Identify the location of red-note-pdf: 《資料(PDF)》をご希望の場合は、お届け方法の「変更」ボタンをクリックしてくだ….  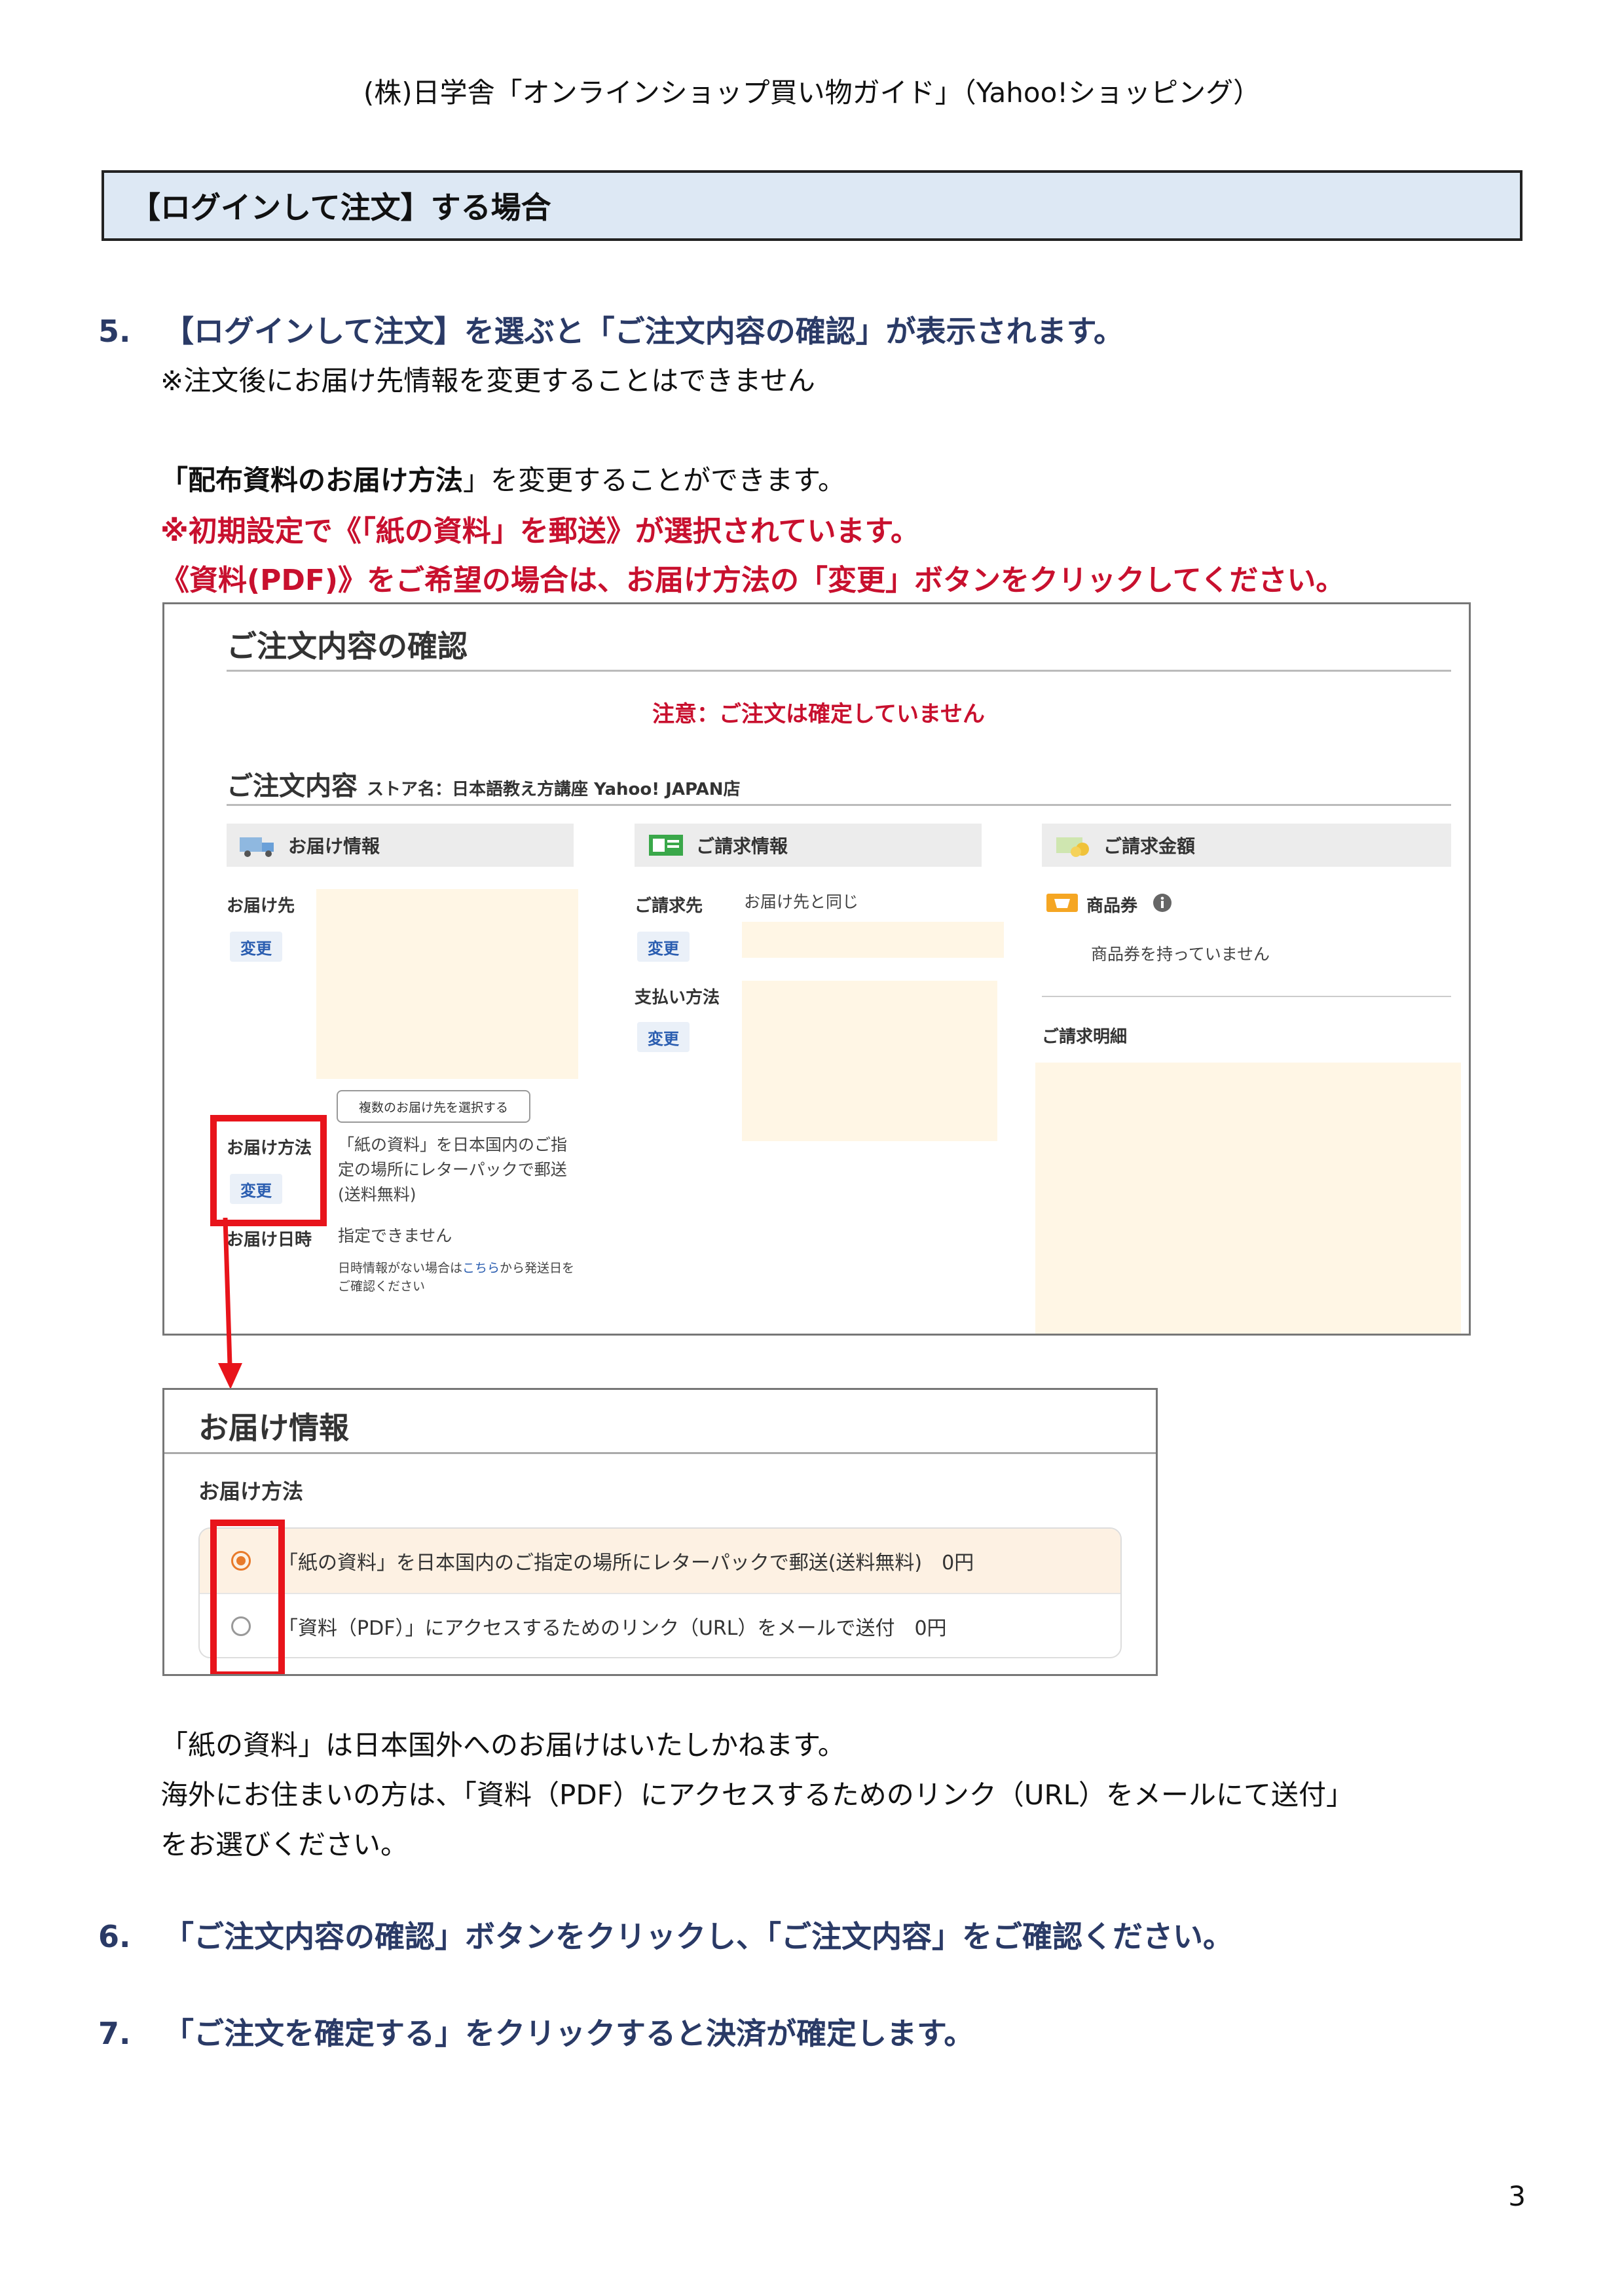
(752, 580).